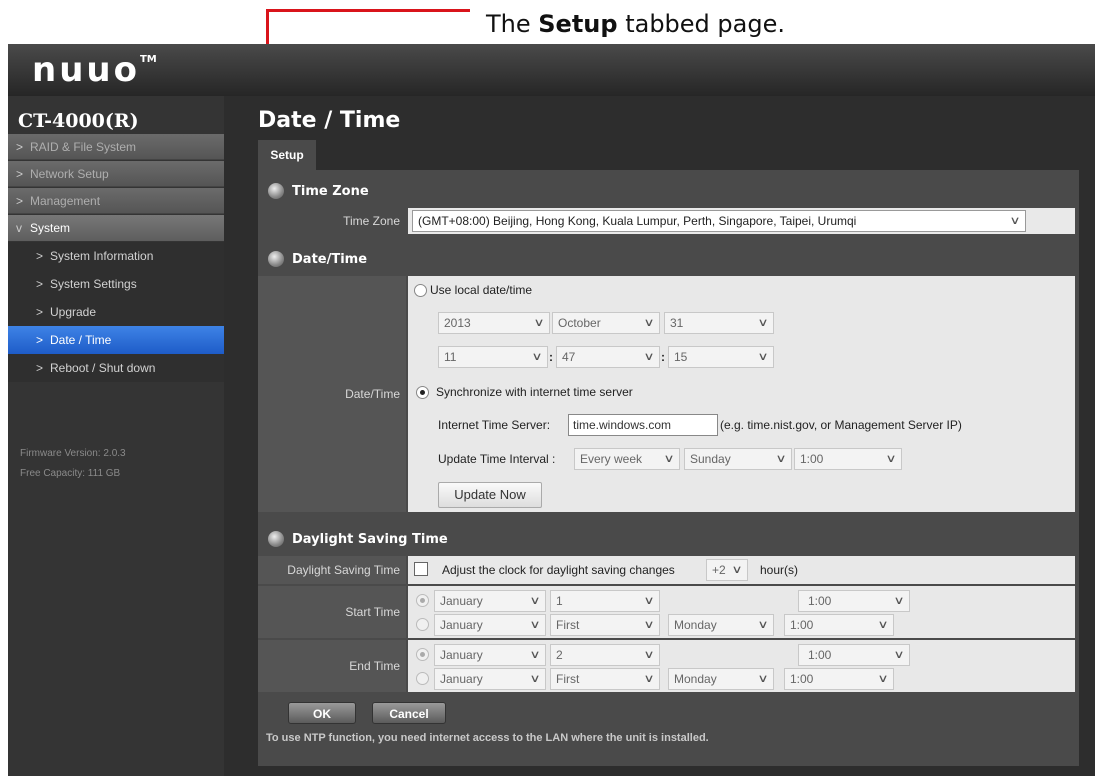  I want to click on start-time-label: Start Time, so click(332, 612).